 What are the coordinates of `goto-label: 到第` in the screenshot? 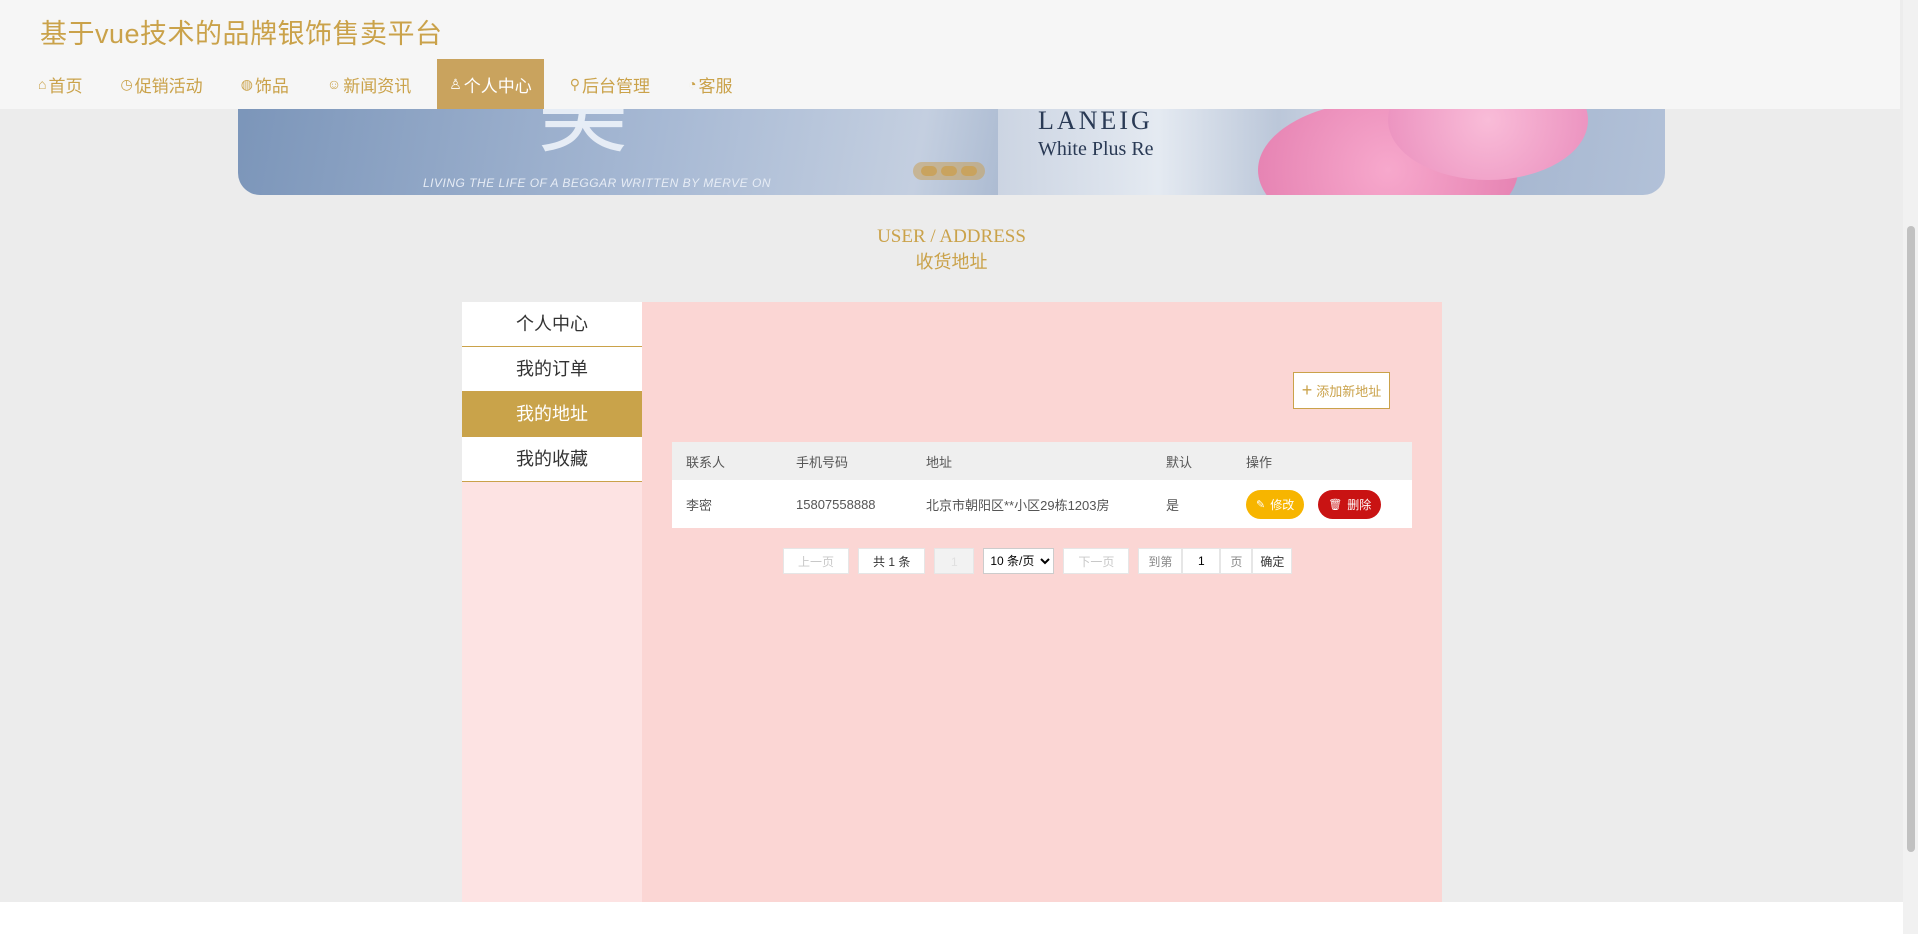 It's located at (1160, 561).